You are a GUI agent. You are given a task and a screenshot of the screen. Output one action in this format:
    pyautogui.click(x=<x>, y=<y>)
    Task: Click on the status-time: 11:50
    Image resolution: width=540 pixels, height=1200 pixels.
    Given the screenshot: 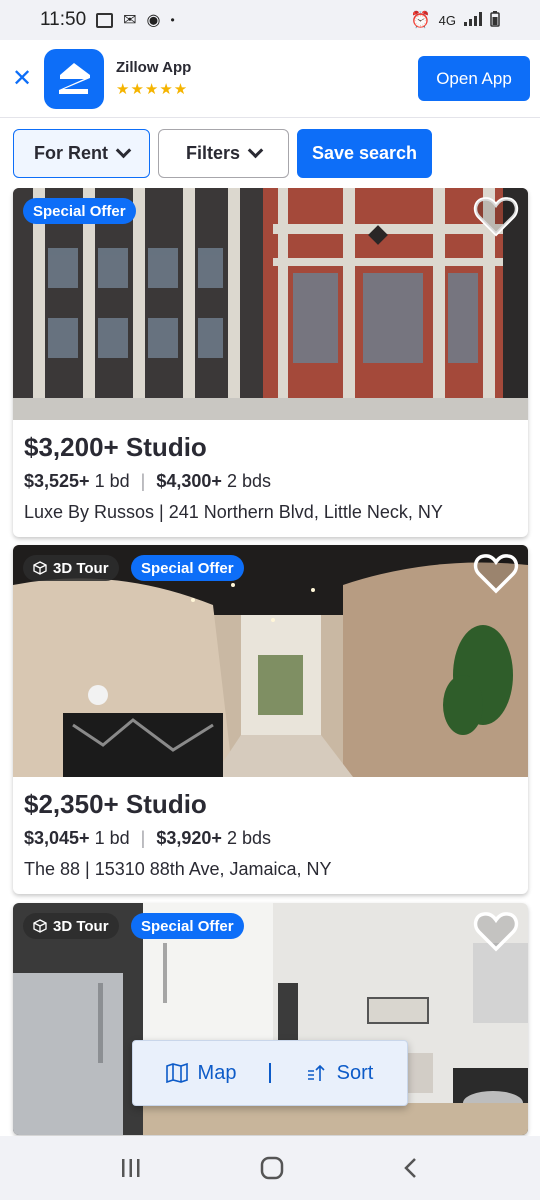 What is the action you would take?
    pyautogui.click(x=63, y=19)
    